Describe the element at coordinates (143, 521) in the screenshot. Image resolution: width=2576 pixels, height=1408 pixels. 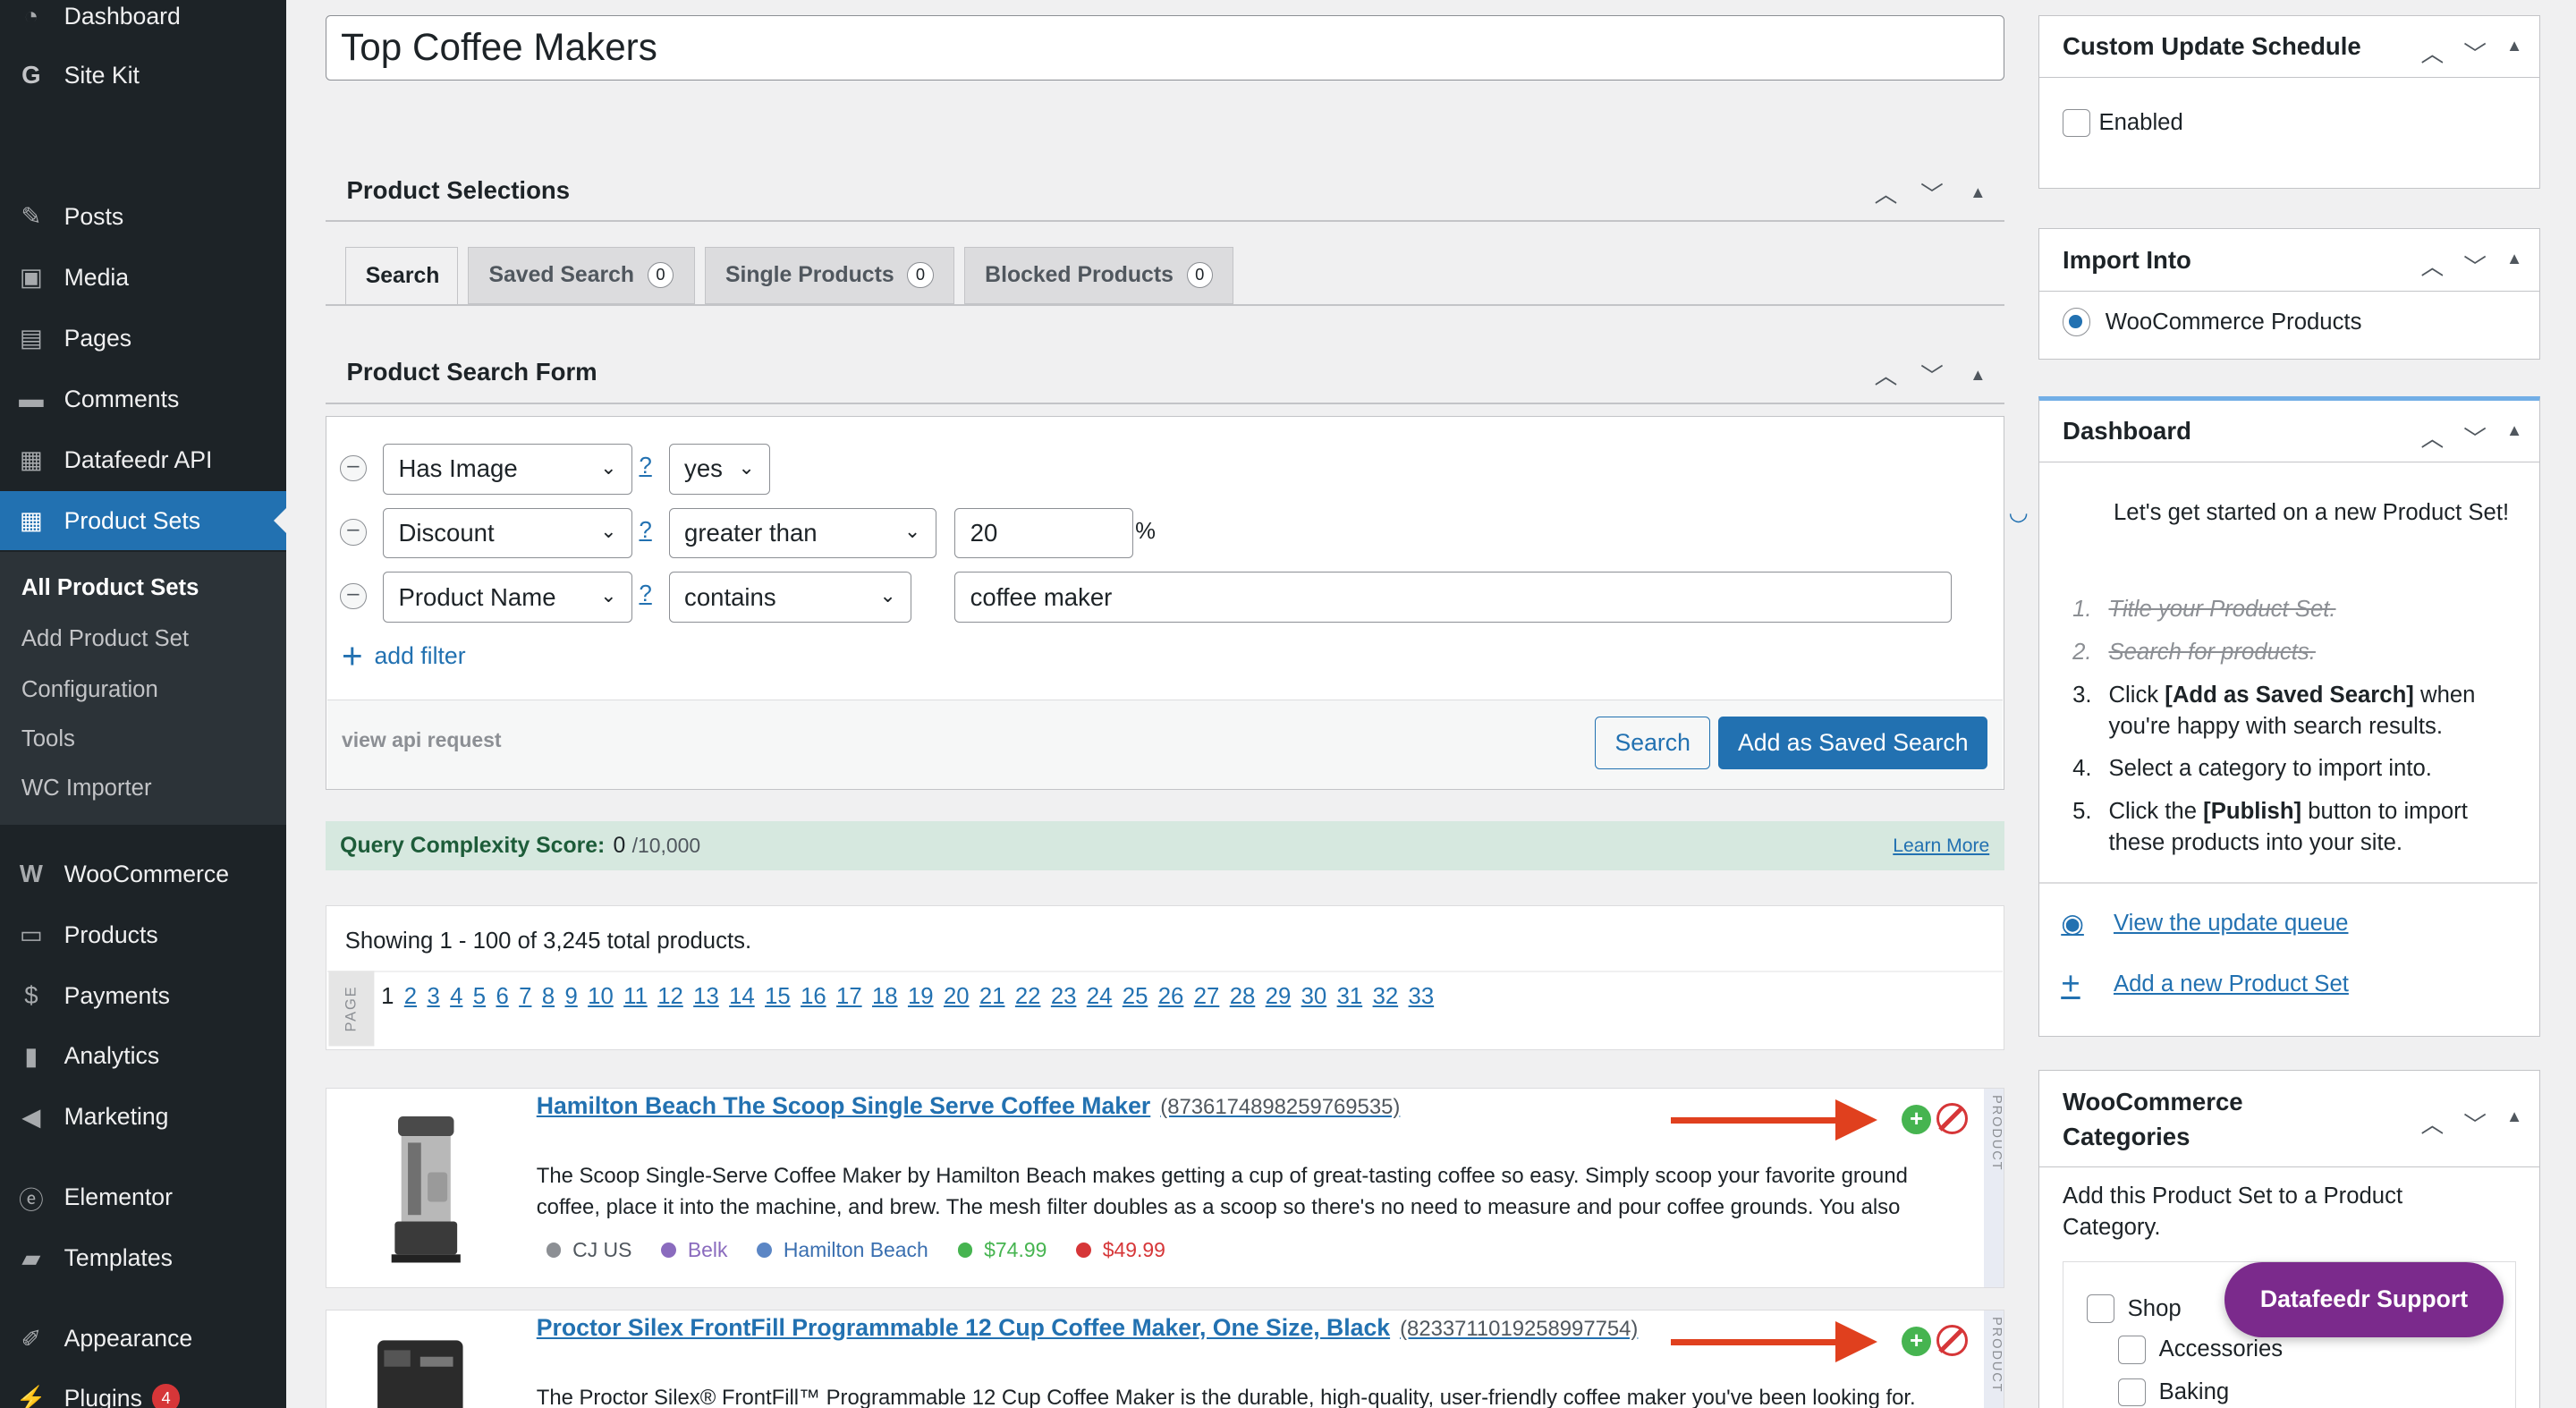
I see `nav-product-sets: ▦ Product Sets` at that location.